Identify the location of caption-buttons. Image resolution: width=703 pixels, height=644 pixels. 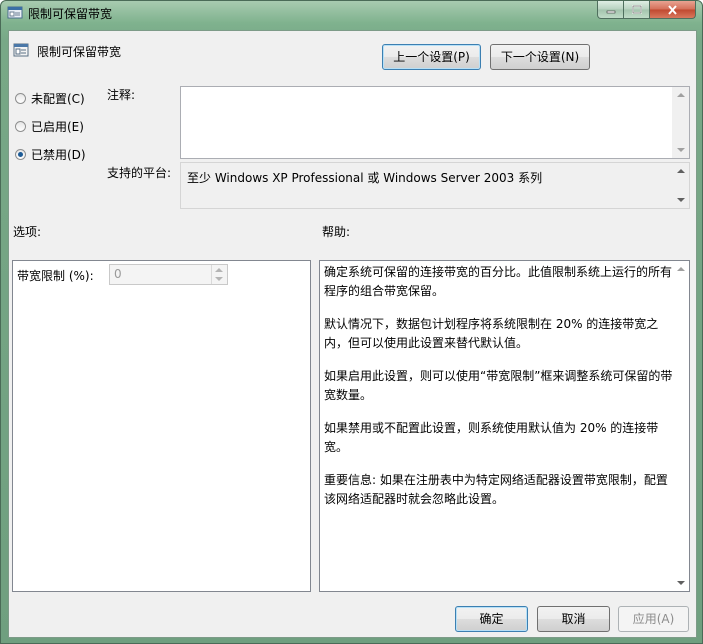
(646, 10).